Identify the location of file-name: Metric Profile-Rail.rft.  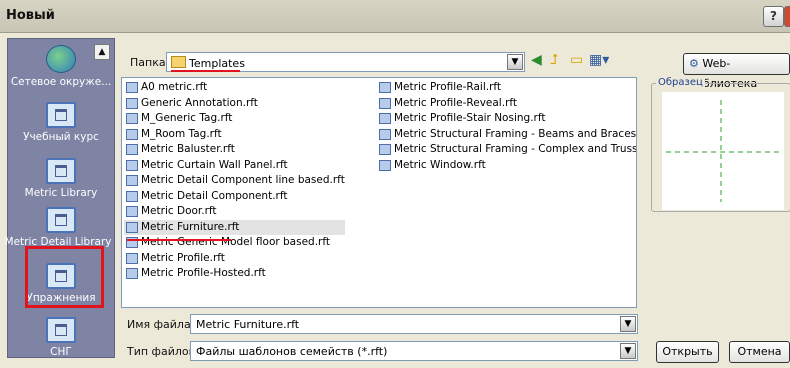
(448, 87).